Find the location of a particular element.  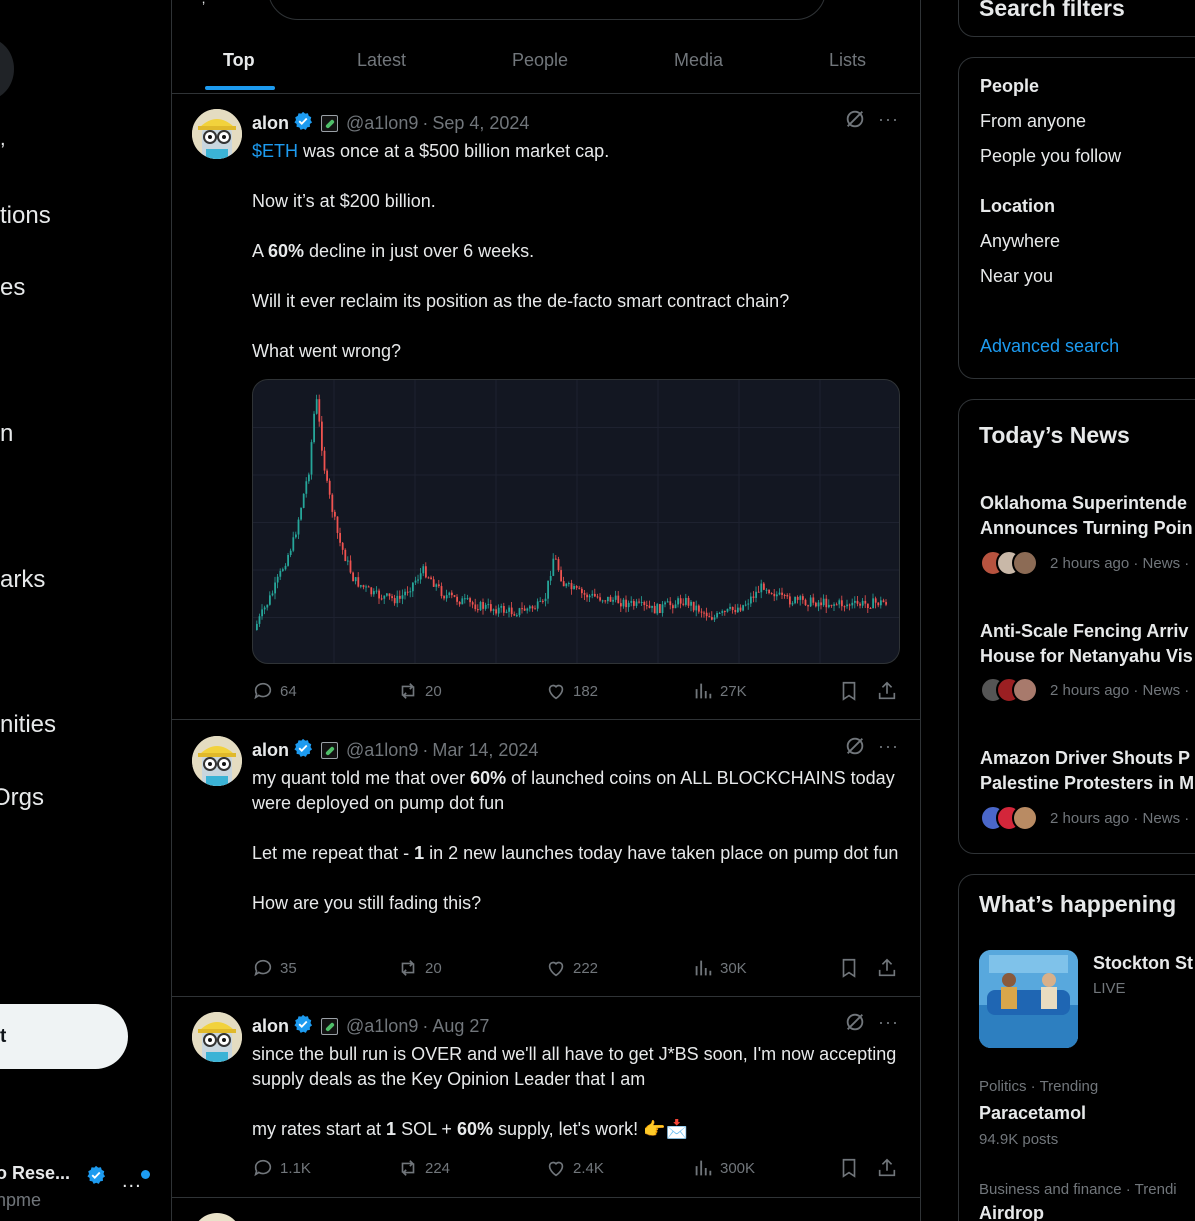

nav-item-communities: nities is located at coordinates (28, 725).